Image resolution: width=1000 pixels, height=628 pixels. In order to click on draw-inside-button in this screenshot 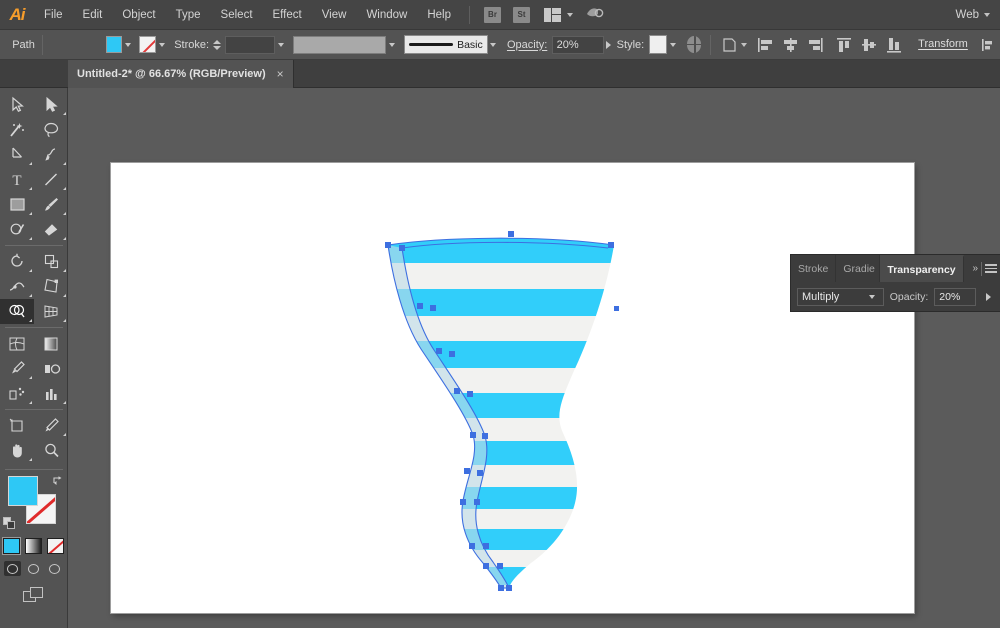, I will do `click(54, 568)`.